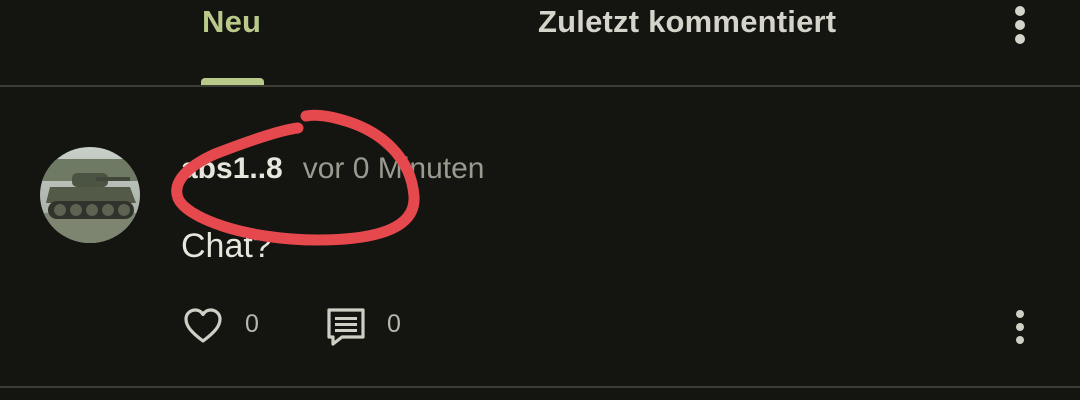 Image resolution: width=1080 pixels, height=400 pixels. I want to click on username: abs1..8, so click(232, 168).